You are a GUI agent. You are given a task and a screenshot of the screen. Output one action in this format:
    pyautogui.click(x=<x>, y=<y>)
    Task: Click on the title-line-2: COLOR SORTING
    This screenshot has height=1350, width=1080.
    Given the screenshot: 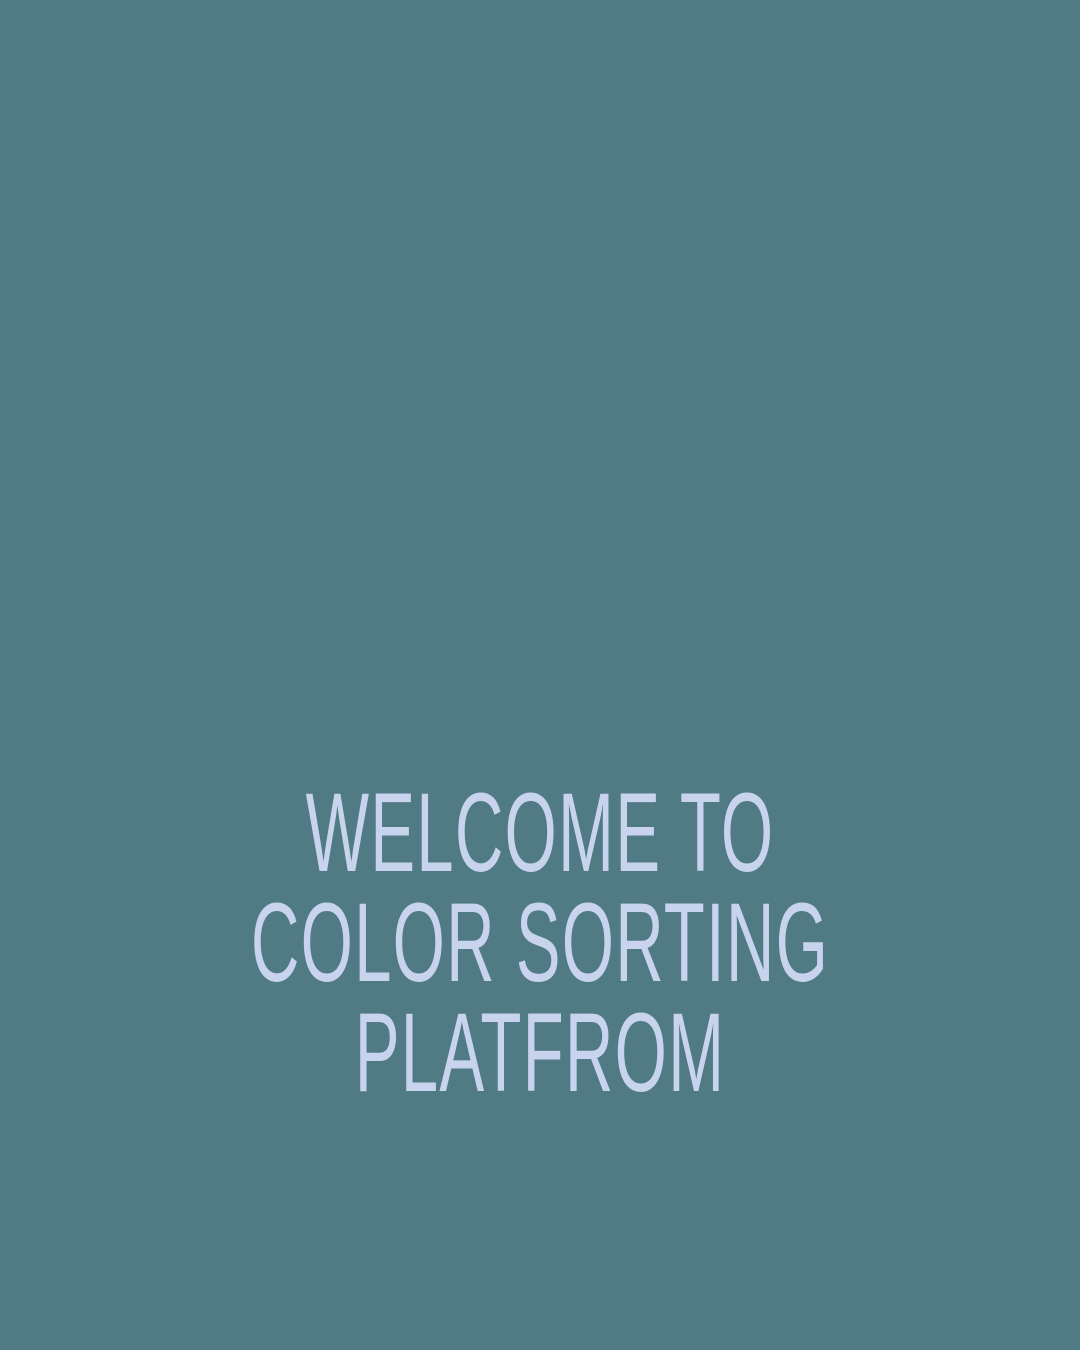 What is the action you would take?
    pyautogui.click(x=540, y=942)
    